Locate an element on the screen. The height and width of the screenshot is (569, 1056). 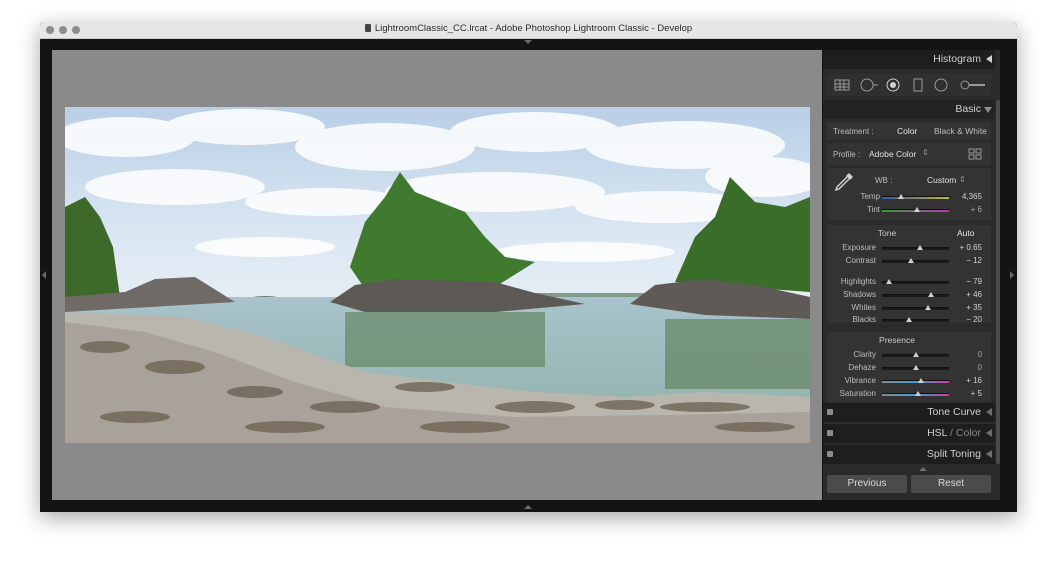
tone-curve-panel-header: Tone Curve is located at coordinates (909, 412).